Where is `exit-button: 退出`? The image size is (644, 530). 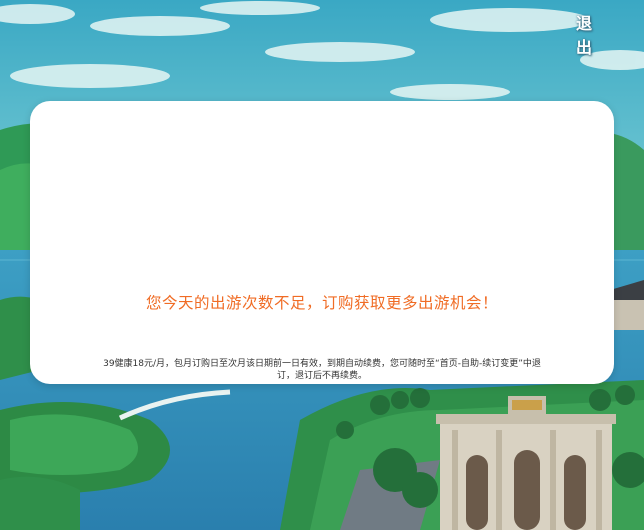
exit-button: 退出 is located at coordinates (590, 35).